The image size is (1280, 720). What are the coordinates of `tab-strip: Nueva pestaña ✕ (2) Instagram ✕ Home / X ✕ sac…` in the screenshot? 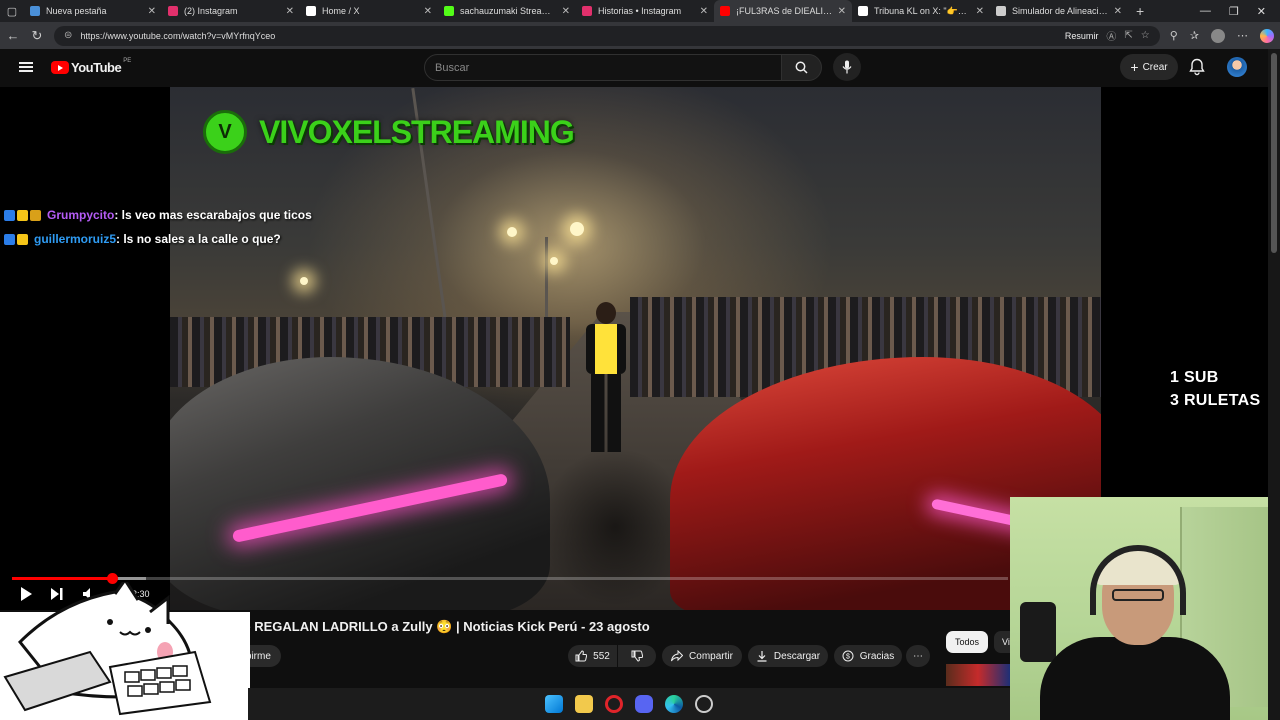 It's located at (576, 11).